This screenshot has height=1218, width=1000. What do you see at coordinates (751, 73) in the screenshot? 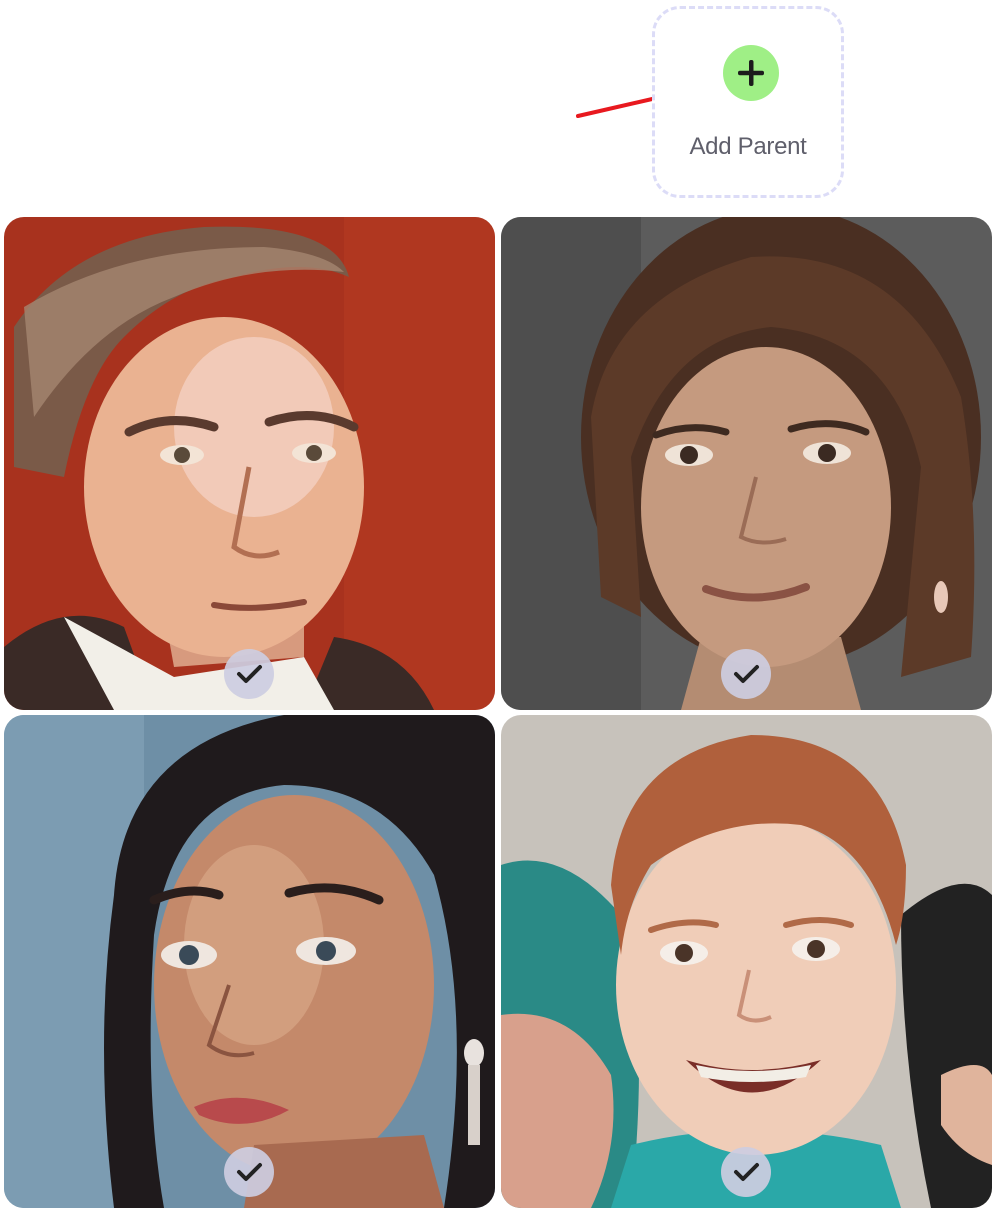
I see `plus-icon` at bounding box center [751, 73].